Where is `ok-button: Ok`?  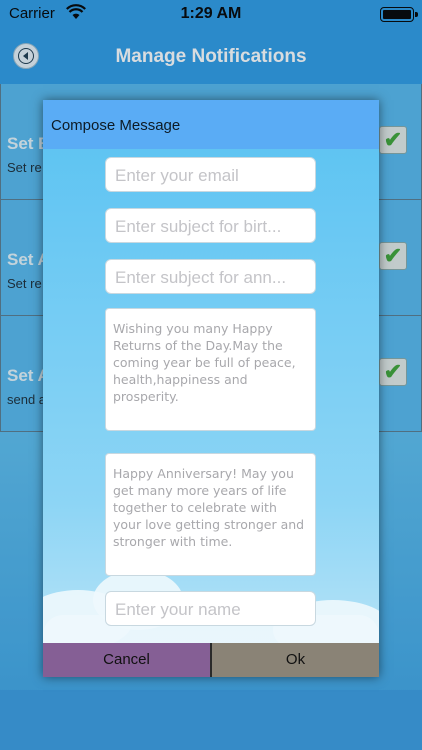 ok-button: Ok is located at coordinates (295, 660).